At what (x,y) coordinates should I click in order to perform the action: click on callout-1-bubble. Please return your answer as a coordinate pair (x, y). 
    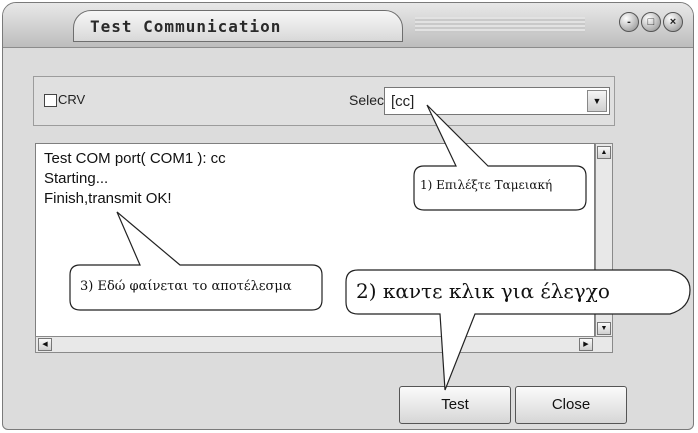
    Looking at the image, I should click on (500, 157).